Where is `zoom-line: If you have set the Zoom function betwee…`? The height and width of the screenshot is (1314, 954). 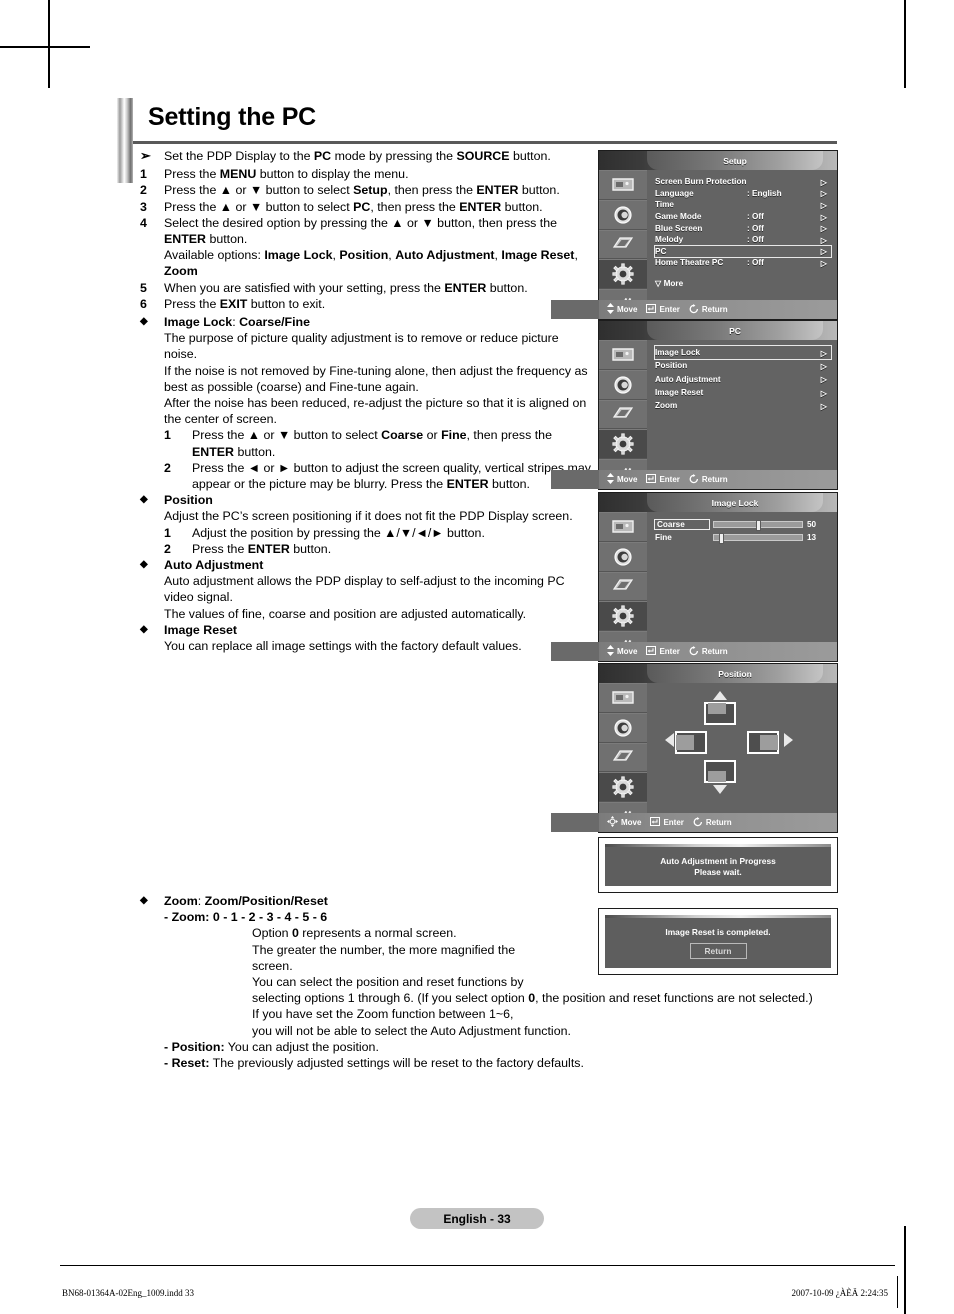 zoom-line: If you have set the Zoom function betwee… is located at coordinates (383, 1014).